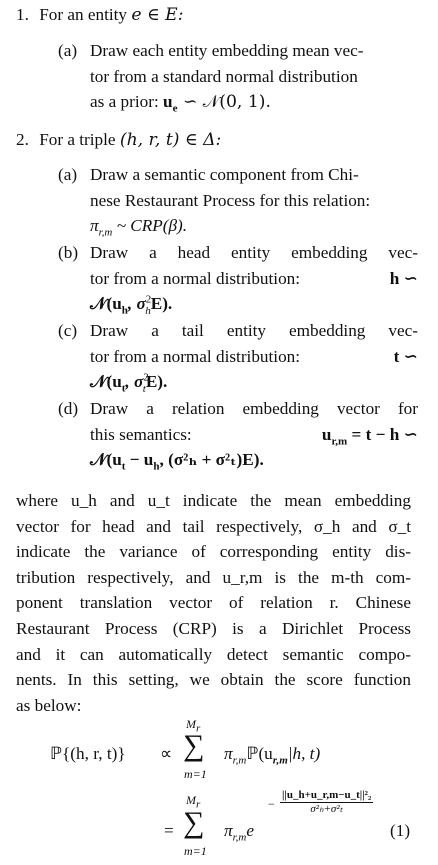 The height and width of the screenshot is (865, 438). I want to click on step-1-text: For an entity, so click(83, 14).